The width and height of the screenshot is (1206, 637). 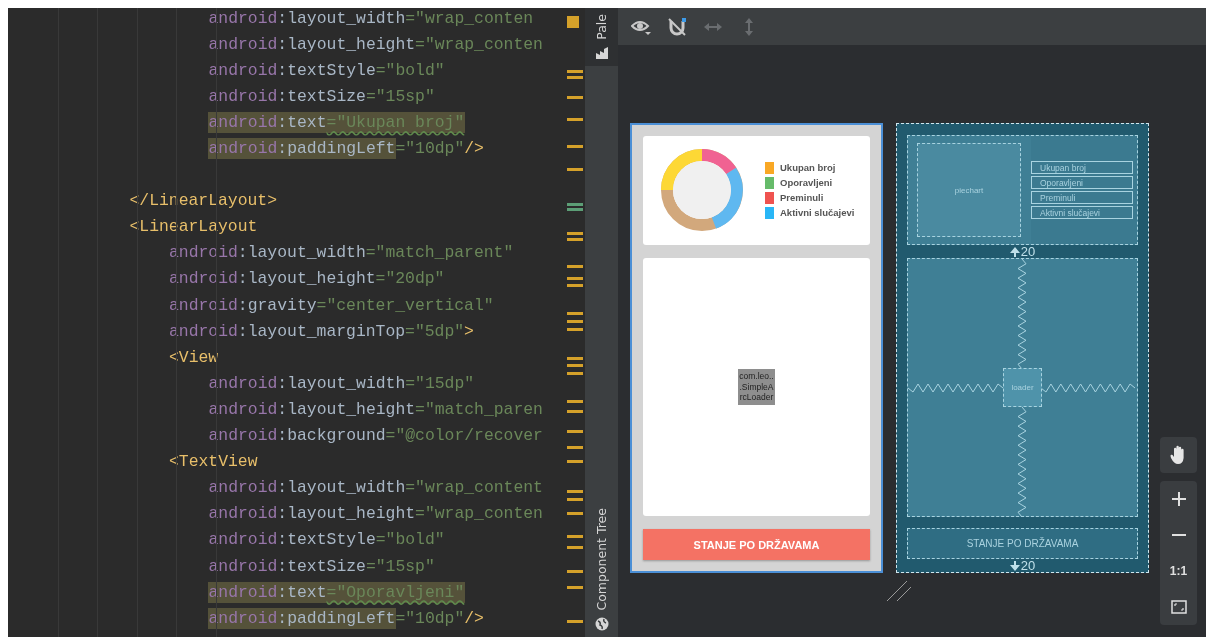 What do you see at coordinates (1022, 388) in the screenshot?
I see `blueprint-loader: loader` at bounding box center [1022, 388].